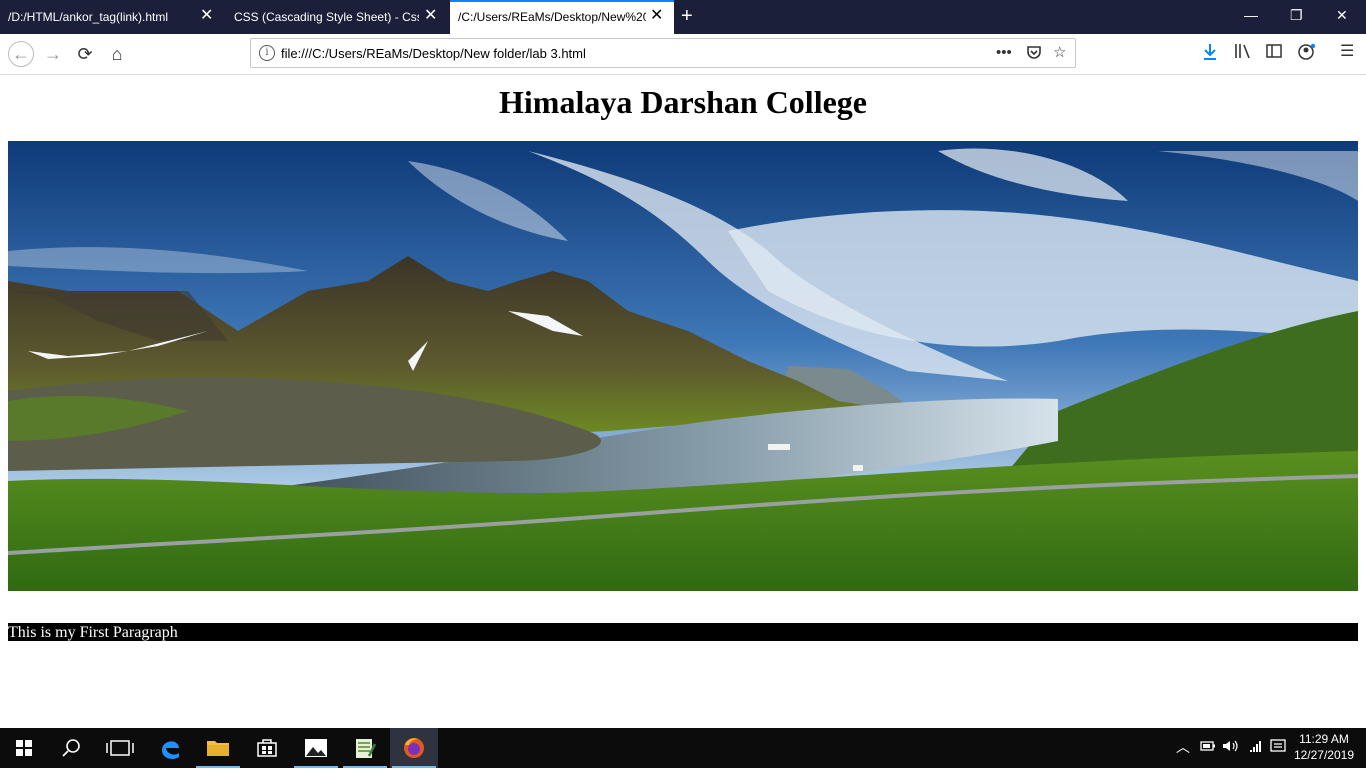 This screenshot has height=773, width=1366. Describe the element at coordinates (24, 748) in the screenshot. I see `start-button` at that location.